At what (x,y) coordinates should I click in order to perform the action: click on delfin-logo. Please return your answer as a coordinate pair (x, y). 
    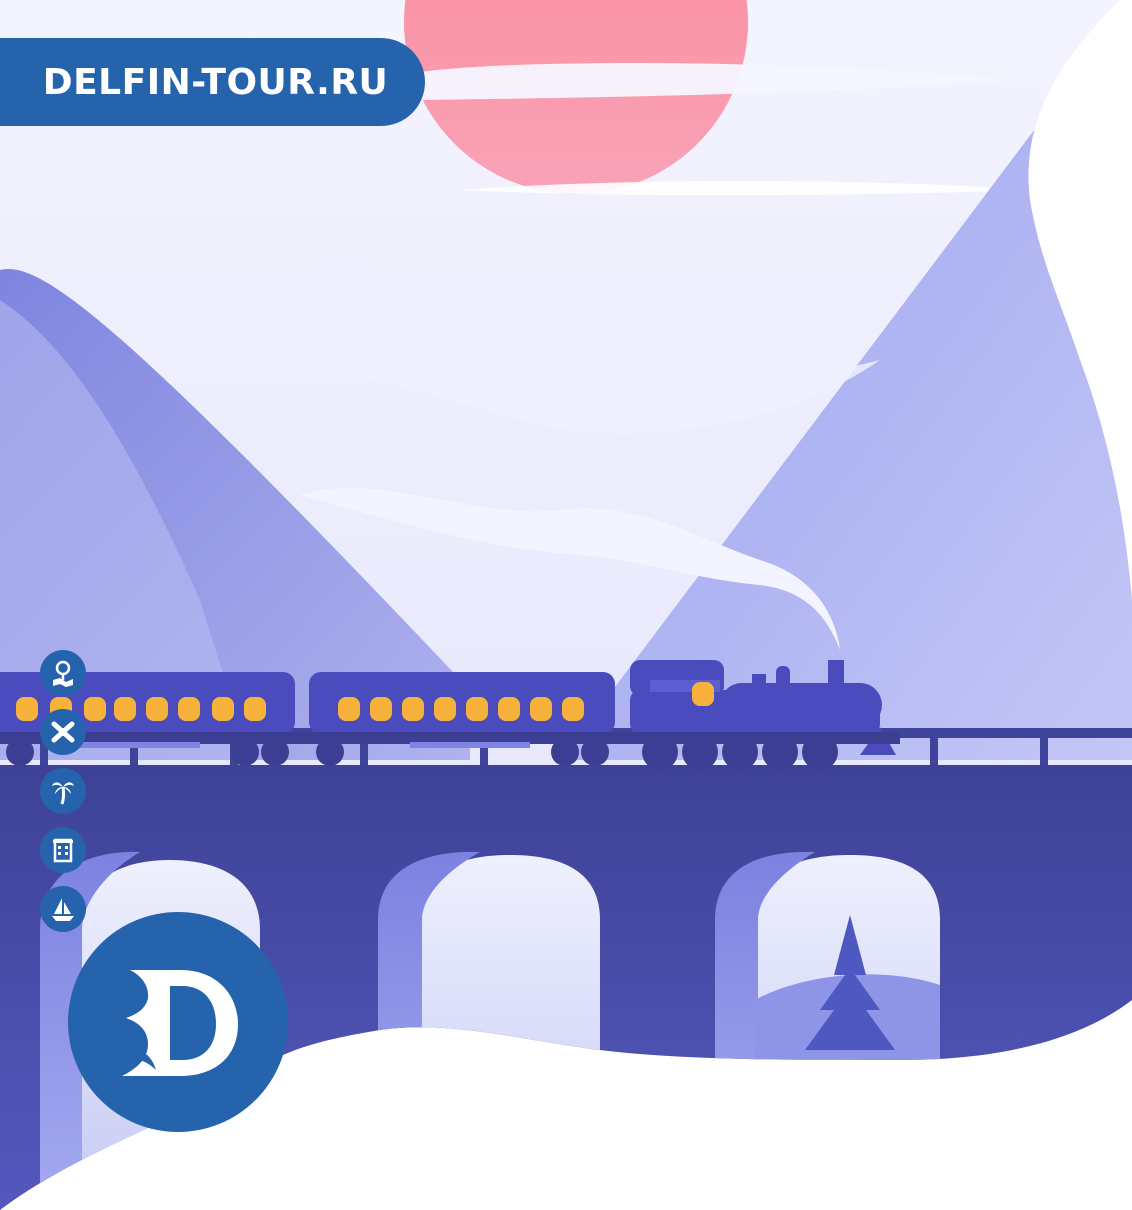
    Looking at the image, I should click on (178, 1022).